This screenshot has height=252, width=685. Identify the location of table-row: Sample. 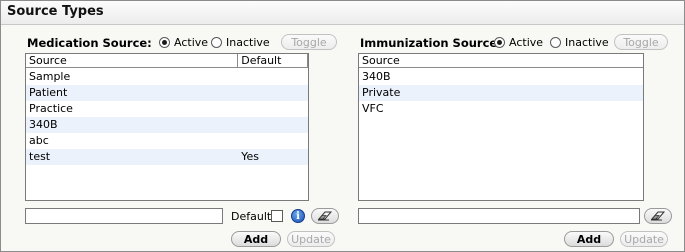
(167, 77).